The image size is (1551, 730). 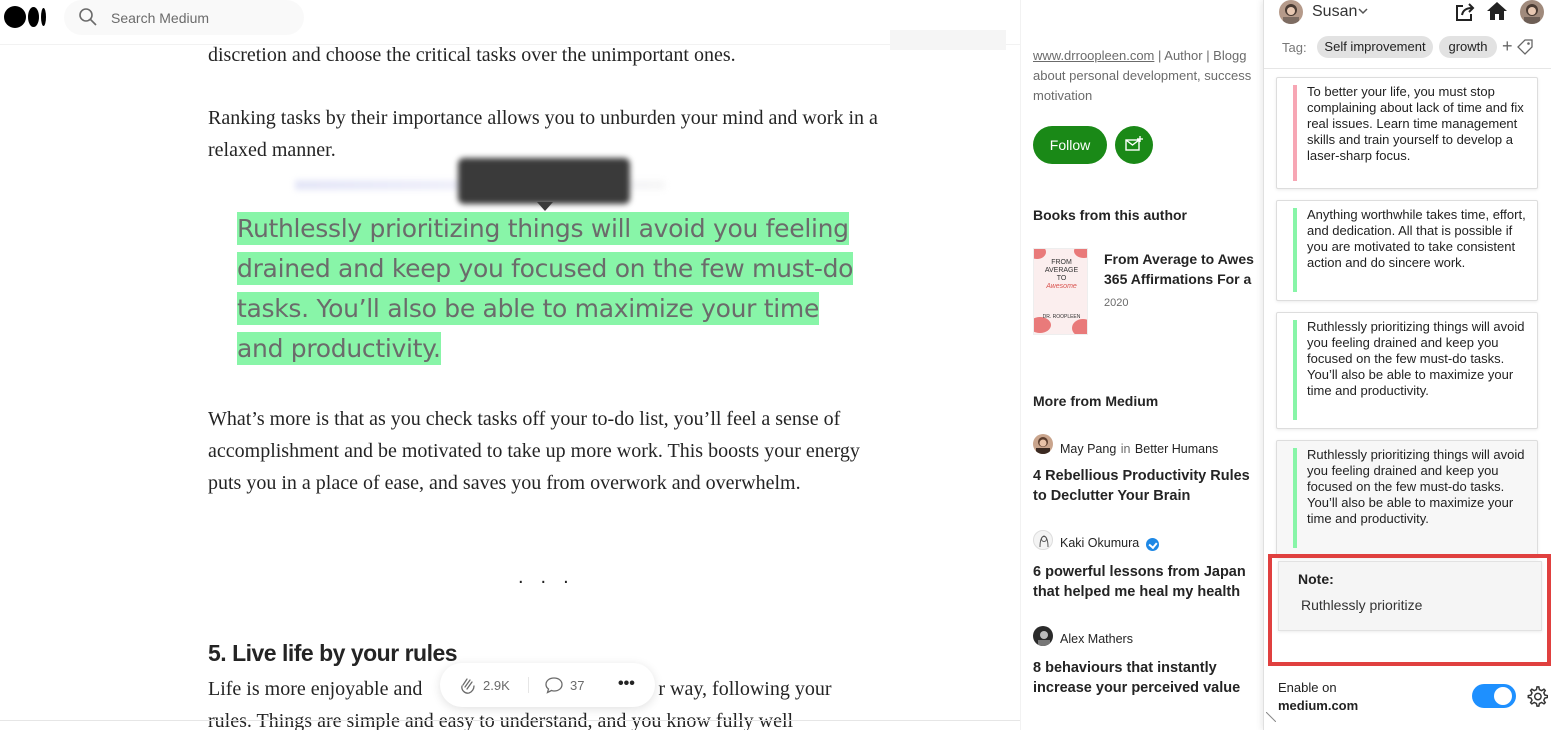 What do you see at coordinates (1271, 717) in the screenshot?
I see `resize-handle-icon` at bounding box center [1271, 717].